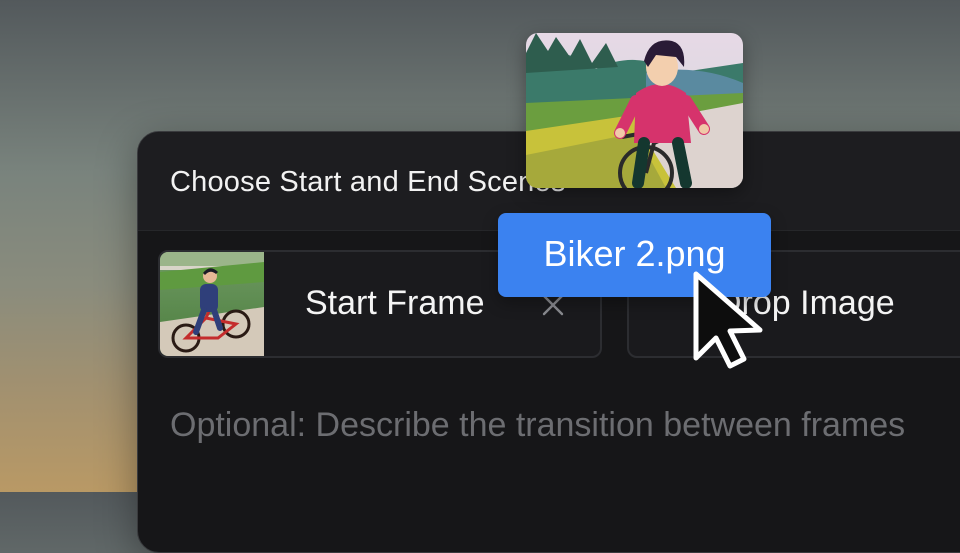 The height and width of the screenshot is (553, 960). Describe the element at coordinates (395, 303) in the screenshot. I see `start-frame-label: Start Frame` at that location.